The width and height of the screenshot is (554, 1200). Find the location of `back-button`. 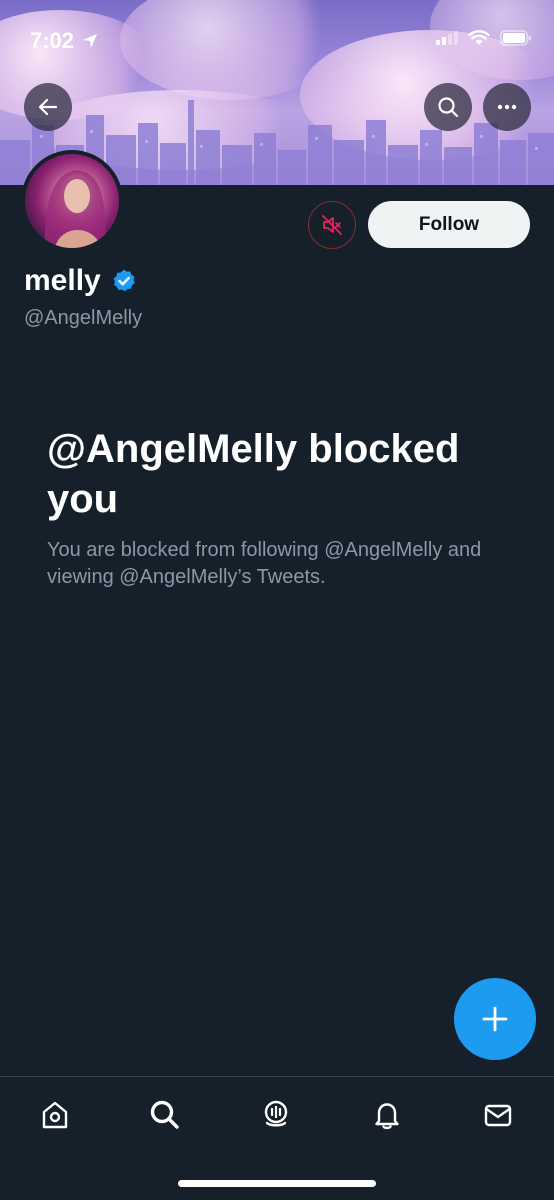

back-button is located at coordinates (48, 107).